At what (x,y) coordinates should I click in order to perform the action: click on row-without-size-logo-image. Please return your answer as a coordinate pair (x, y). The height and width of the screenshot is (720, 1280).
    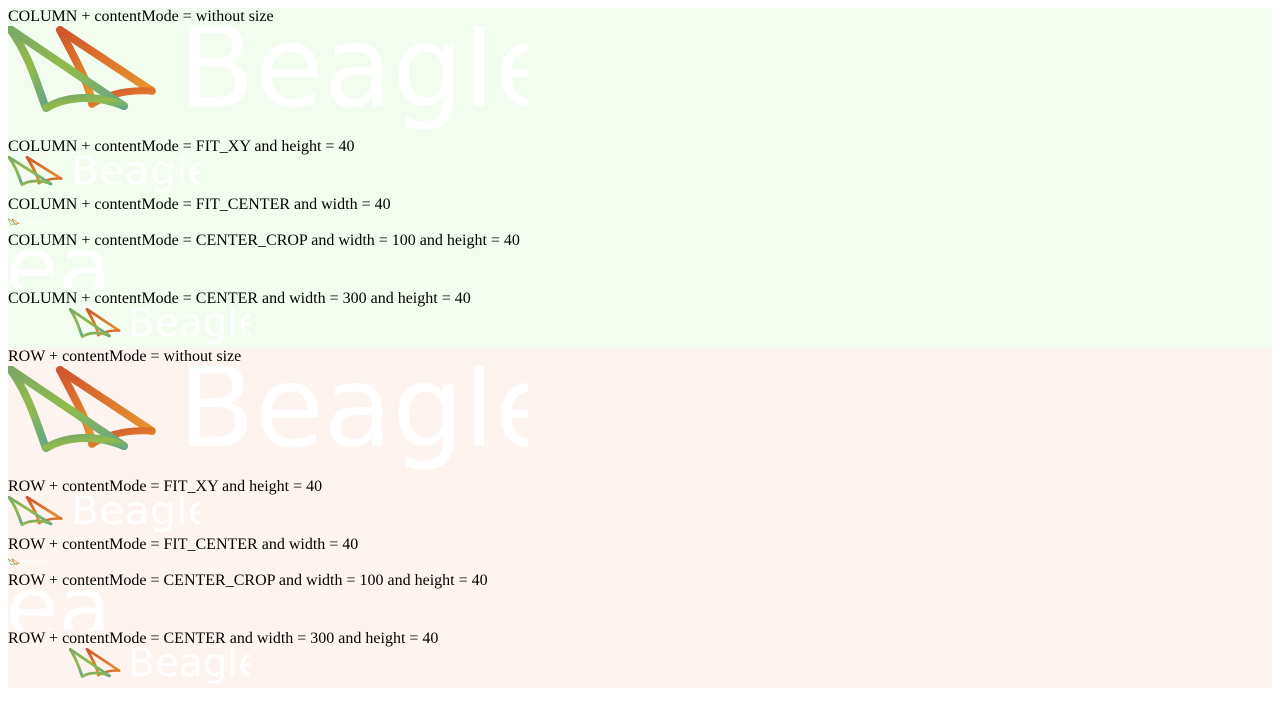
    Looking at the image, I should click on (268, 423).